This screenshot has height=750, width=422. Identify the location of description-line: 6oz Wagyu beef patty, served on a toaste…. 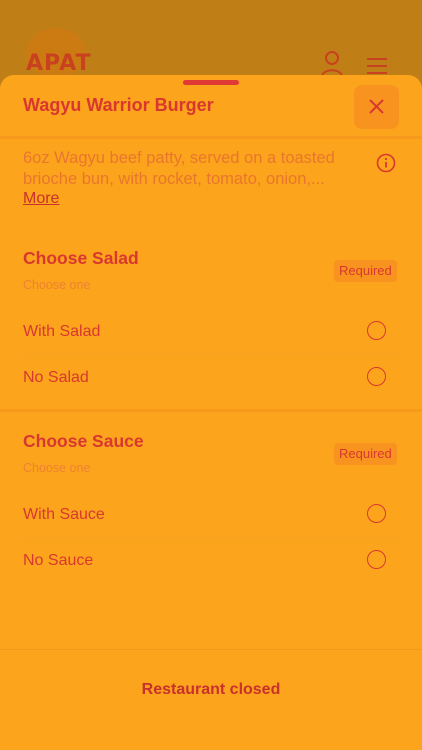
(179, 158).